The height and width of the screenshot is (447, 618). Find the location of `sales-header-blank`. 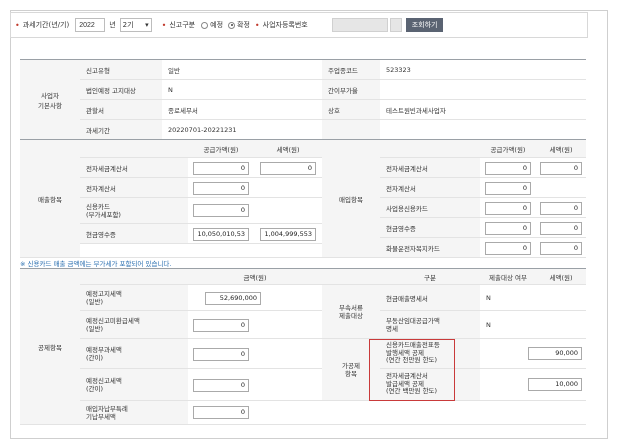

sales-header-blank is located at coordinates (134, 149).